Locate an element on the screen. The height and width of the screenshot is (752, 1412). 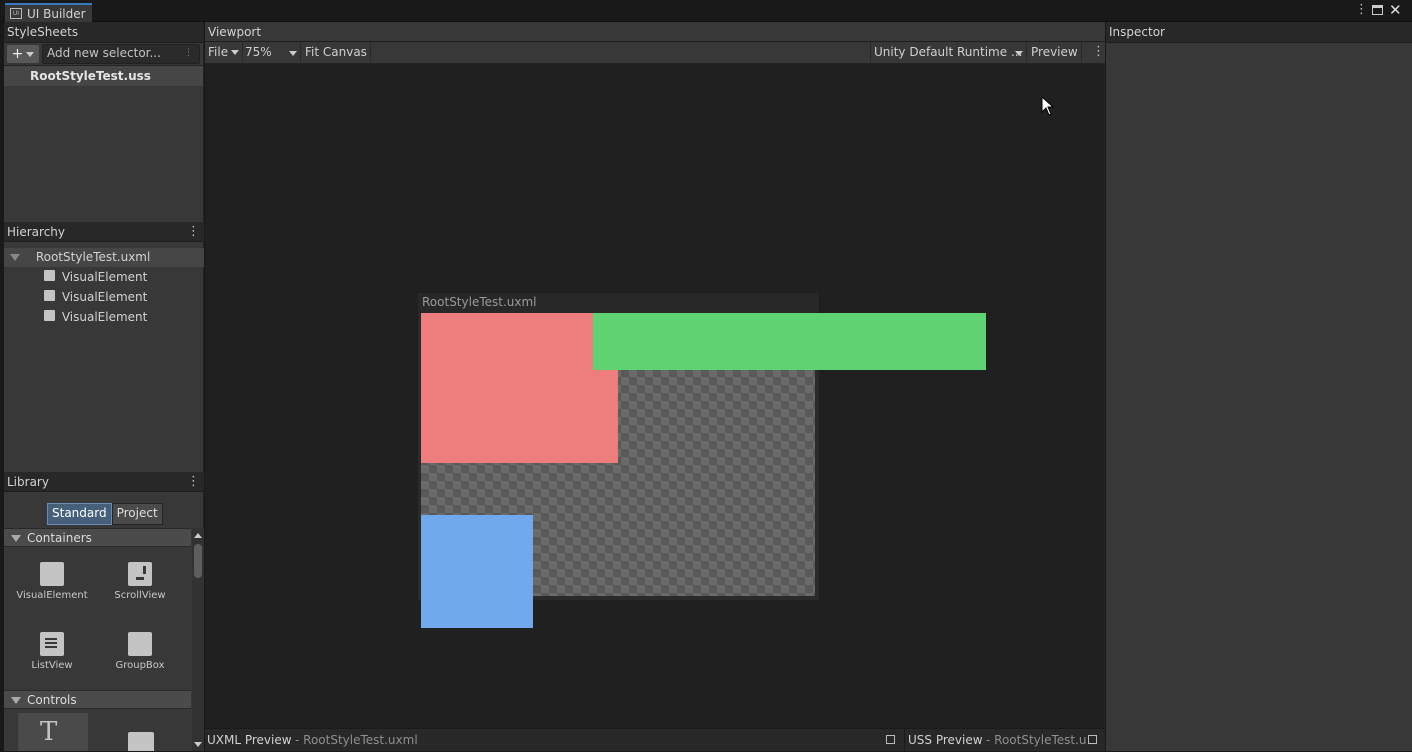
library-item-listview: ListView is located at coordinates (52, 654).